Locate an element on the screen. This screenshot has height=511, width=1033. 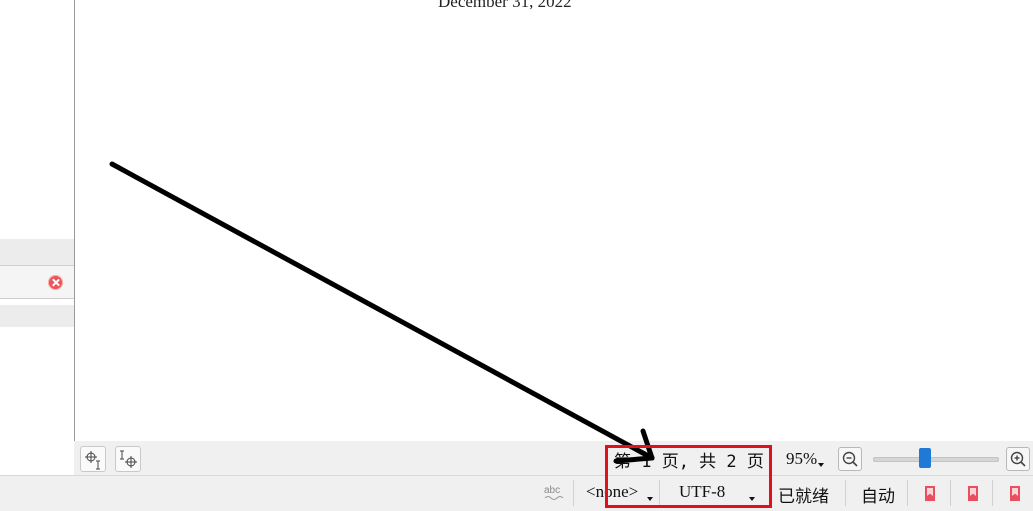
text-cursor-crosshair-icon is located at coordinates (128, 459).